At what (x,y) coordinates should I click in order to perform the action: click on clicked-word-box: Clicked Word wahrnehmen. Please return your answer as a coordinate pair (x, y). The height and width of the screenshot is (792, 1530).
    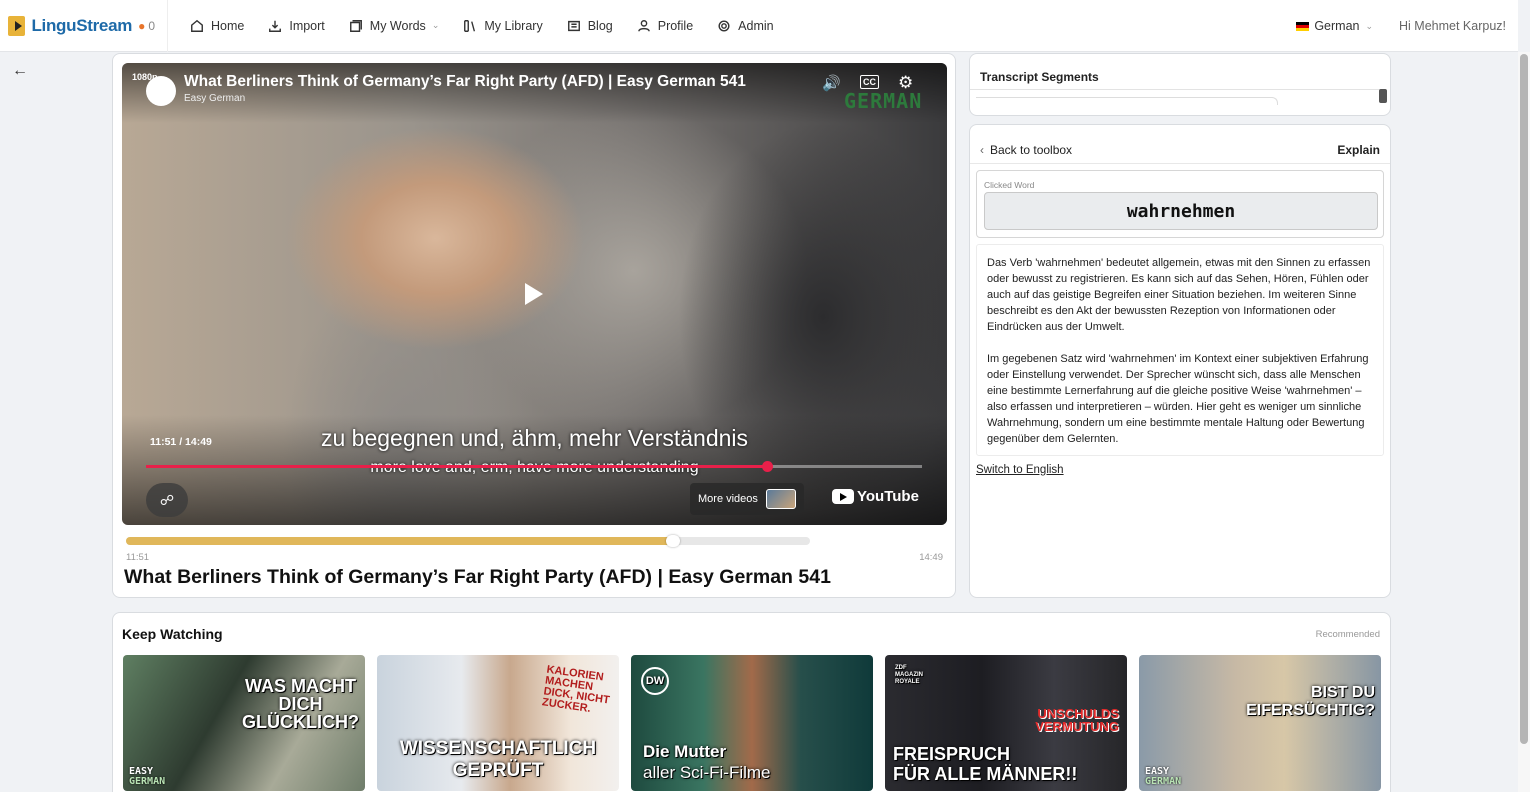
    Looking at the image, I should click on (1180, 204).